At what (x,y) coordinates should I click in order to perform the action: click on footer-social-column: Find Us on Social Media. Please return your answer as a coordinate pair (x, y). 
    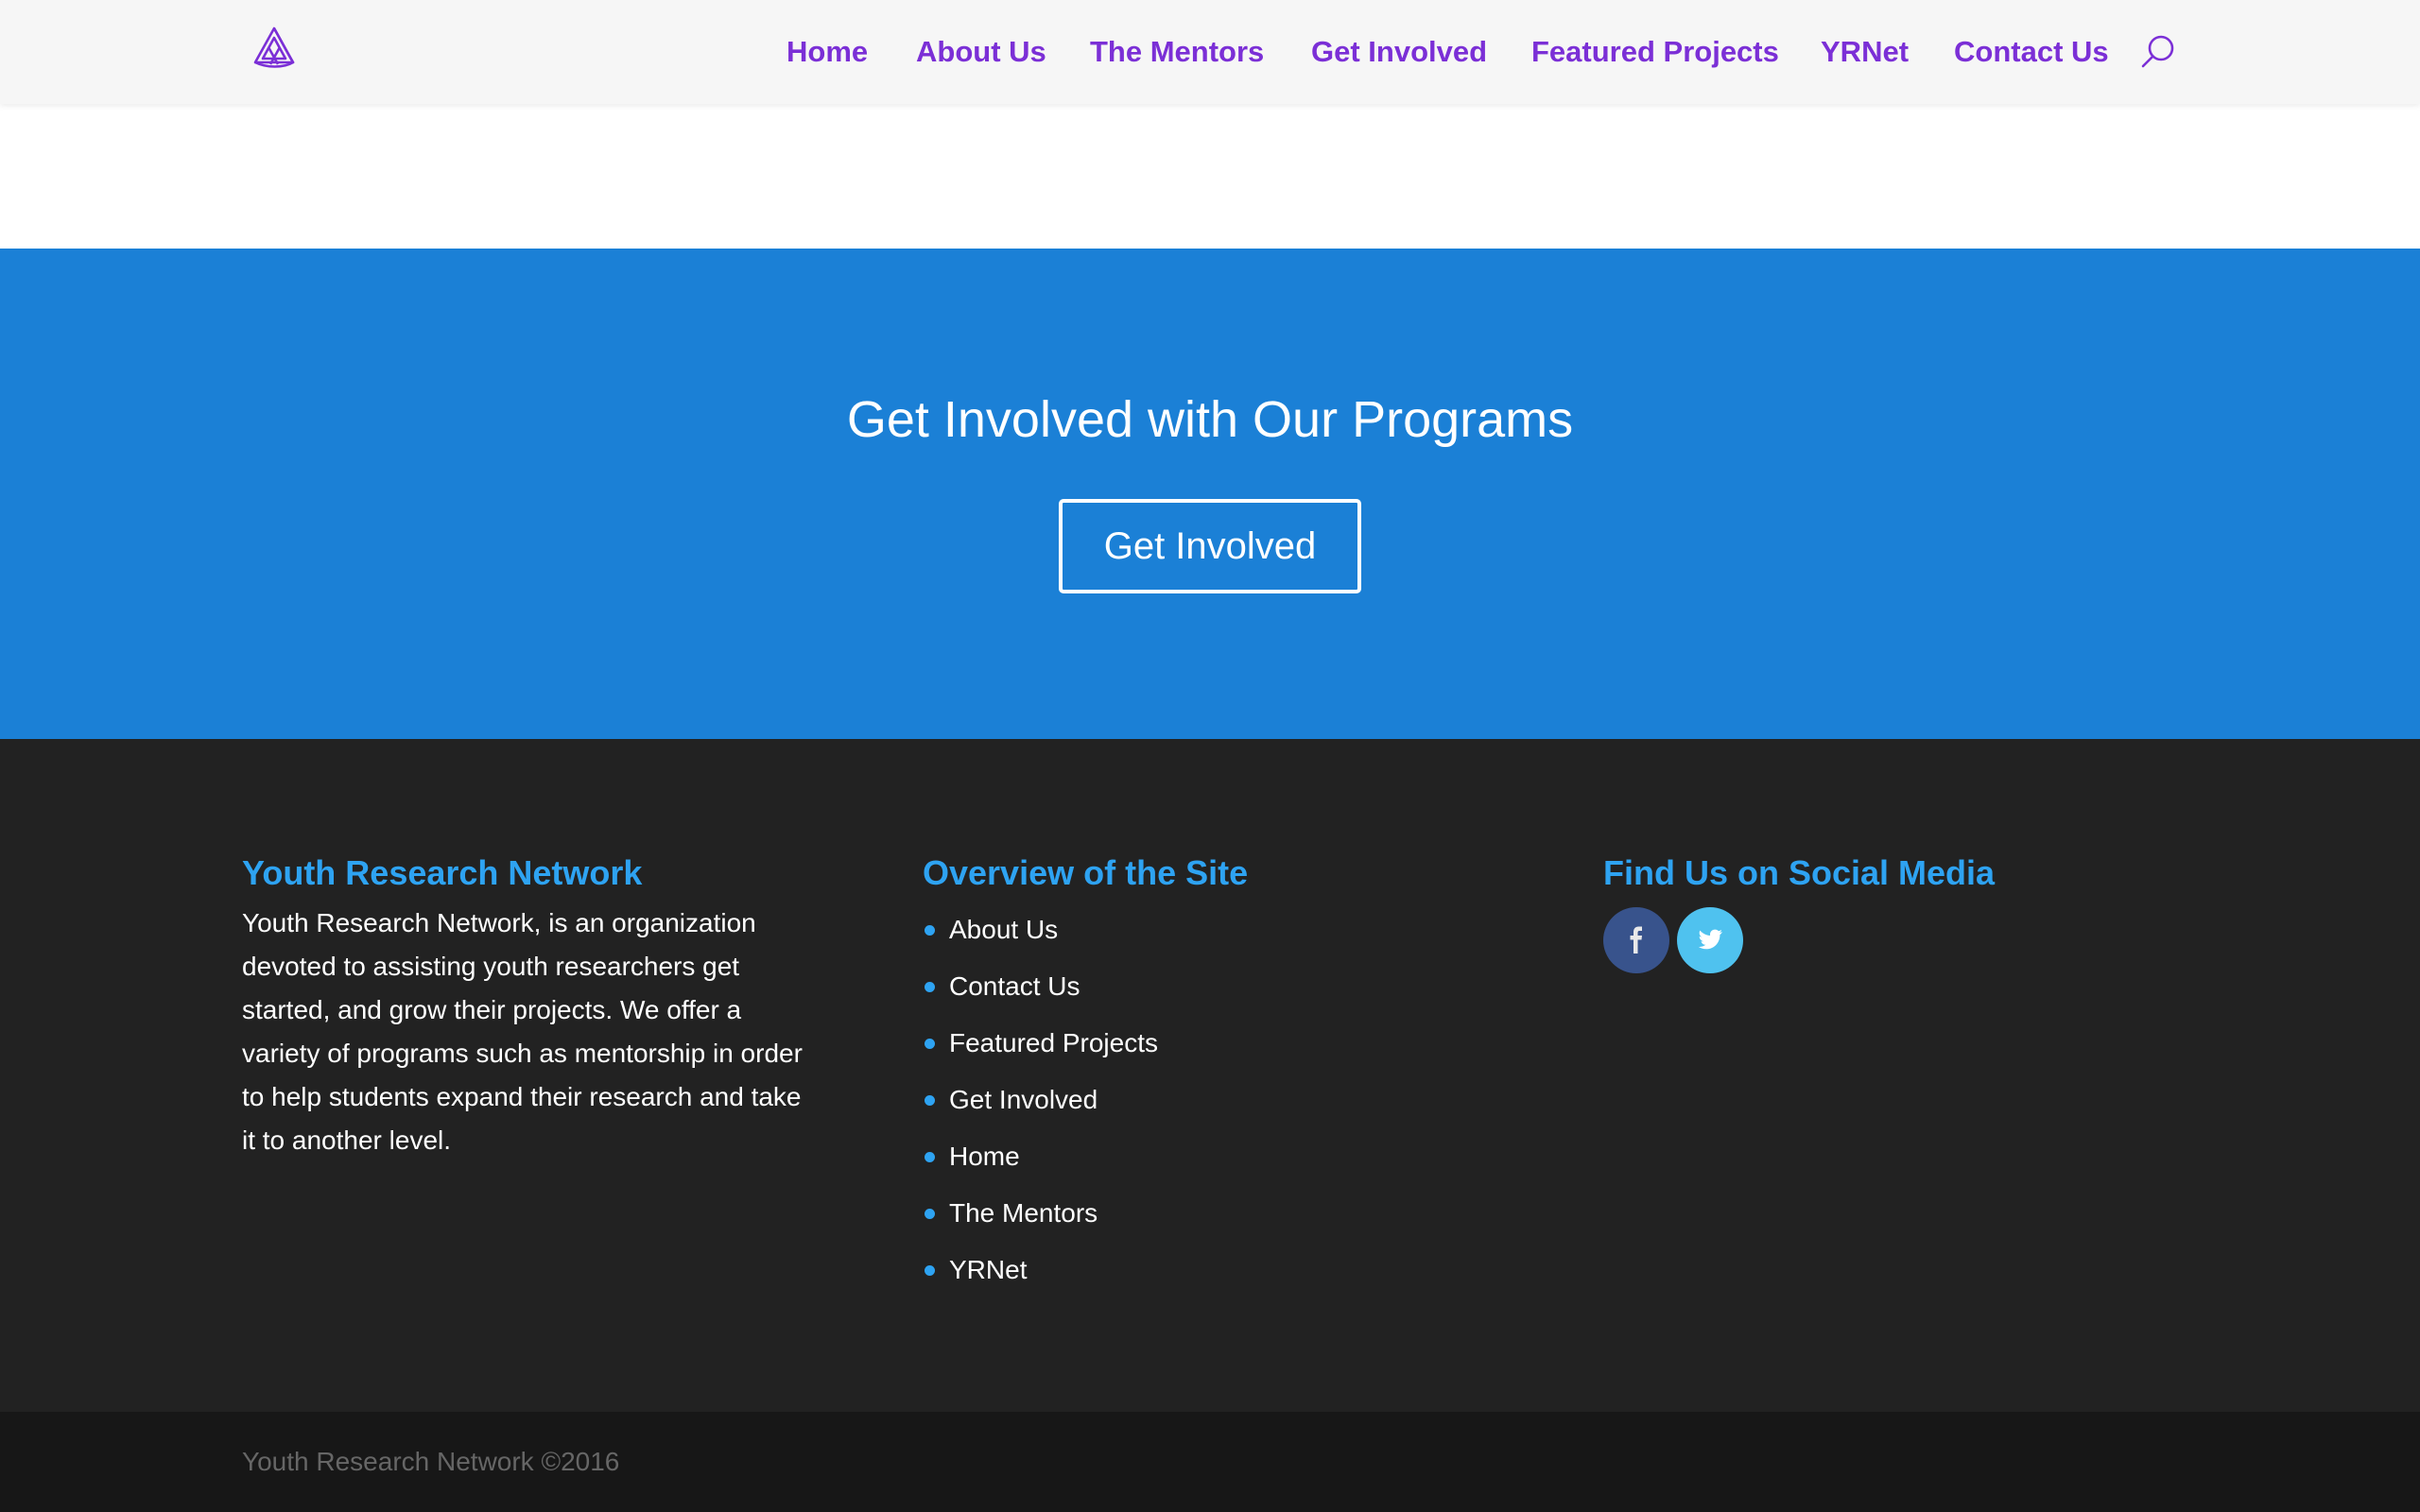
    Looking at the image, I should click on (1799, 909).